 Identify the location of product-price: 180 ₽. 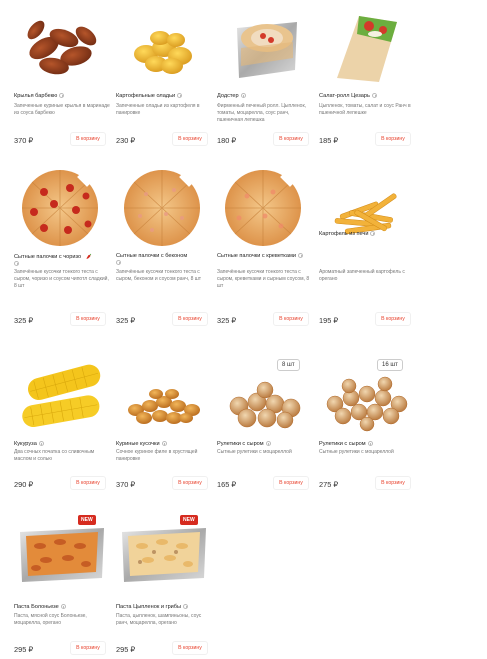
(227, 140).